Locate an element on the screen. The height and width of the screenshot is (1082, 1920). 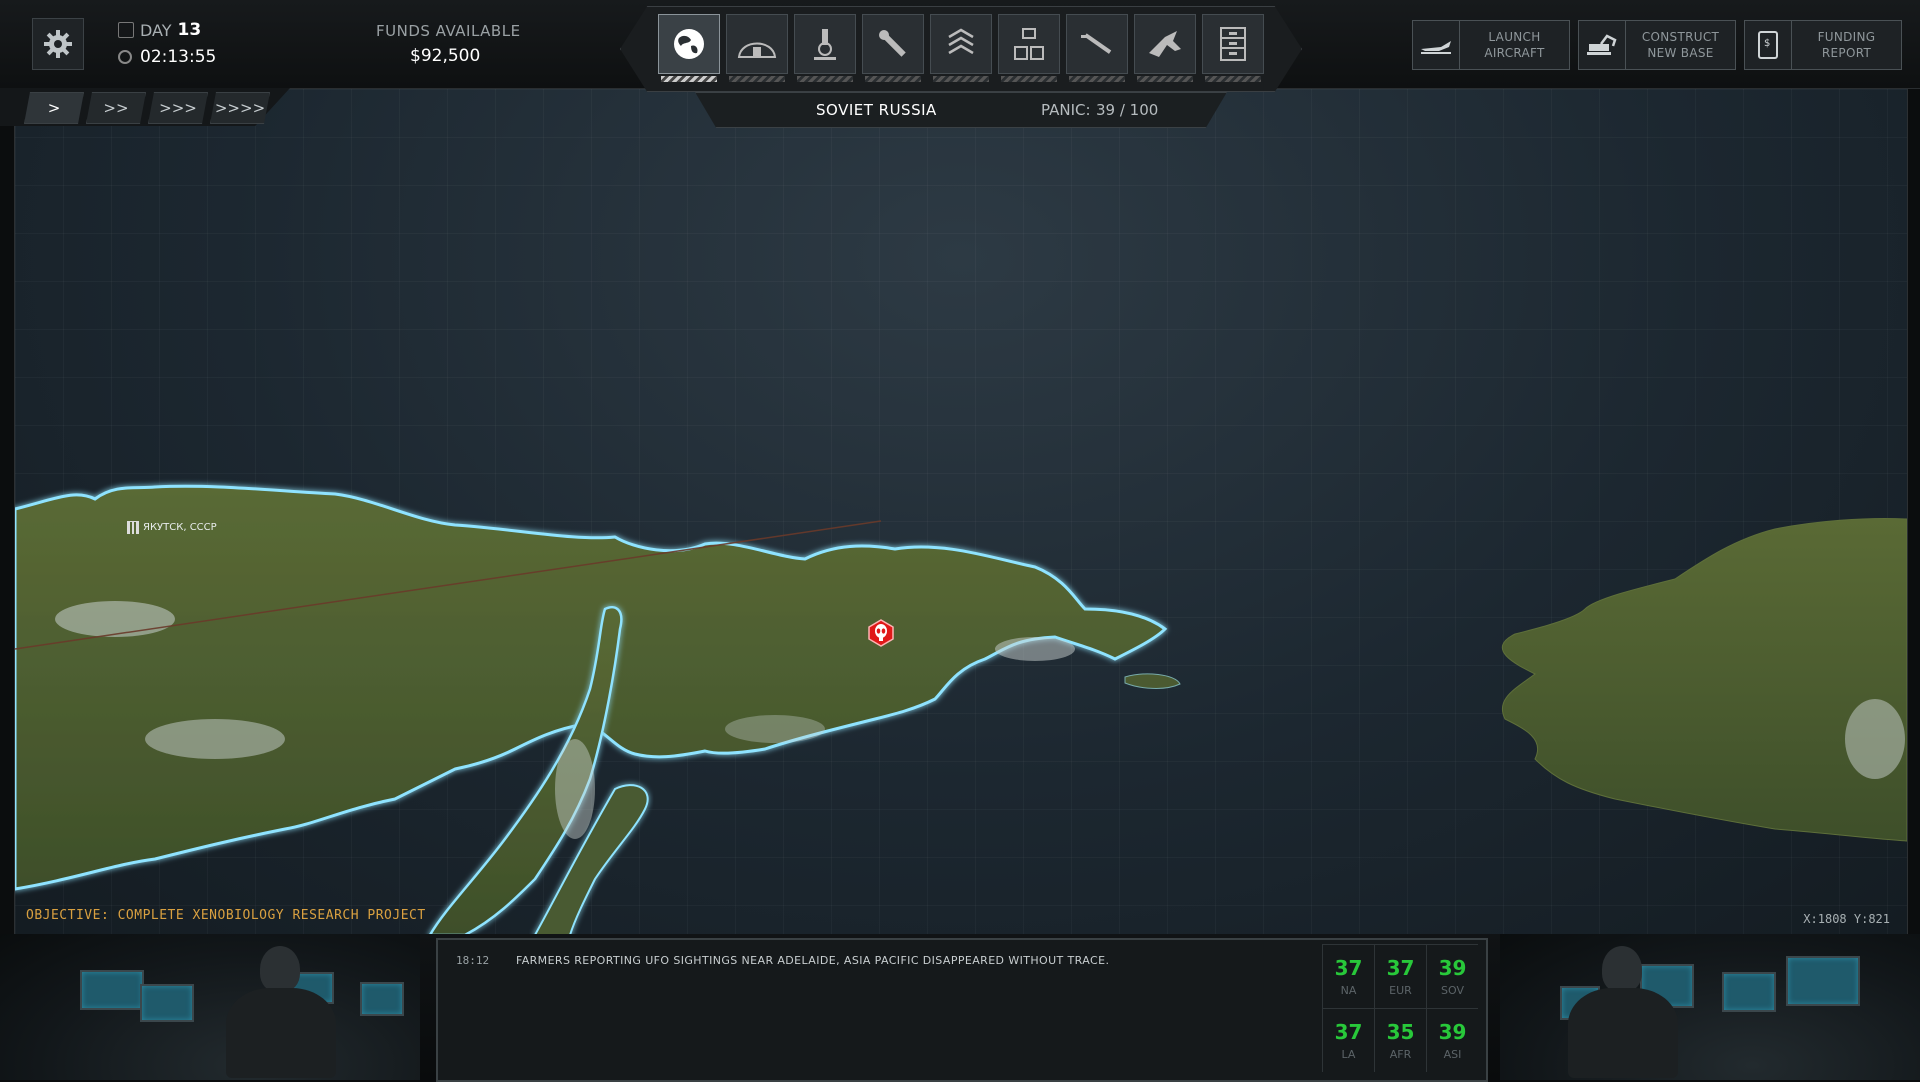
nav-archives-button is located at coordinates (1233, 48).